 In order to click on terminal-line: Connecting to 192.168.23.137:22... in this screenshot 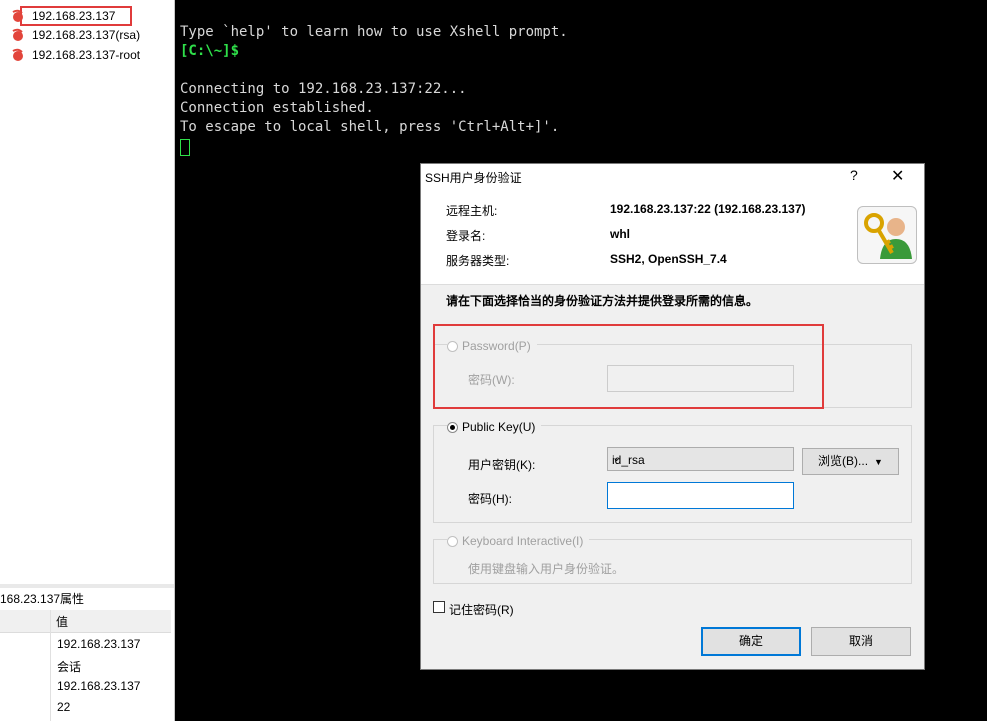, I will do `click(323, 89)`.